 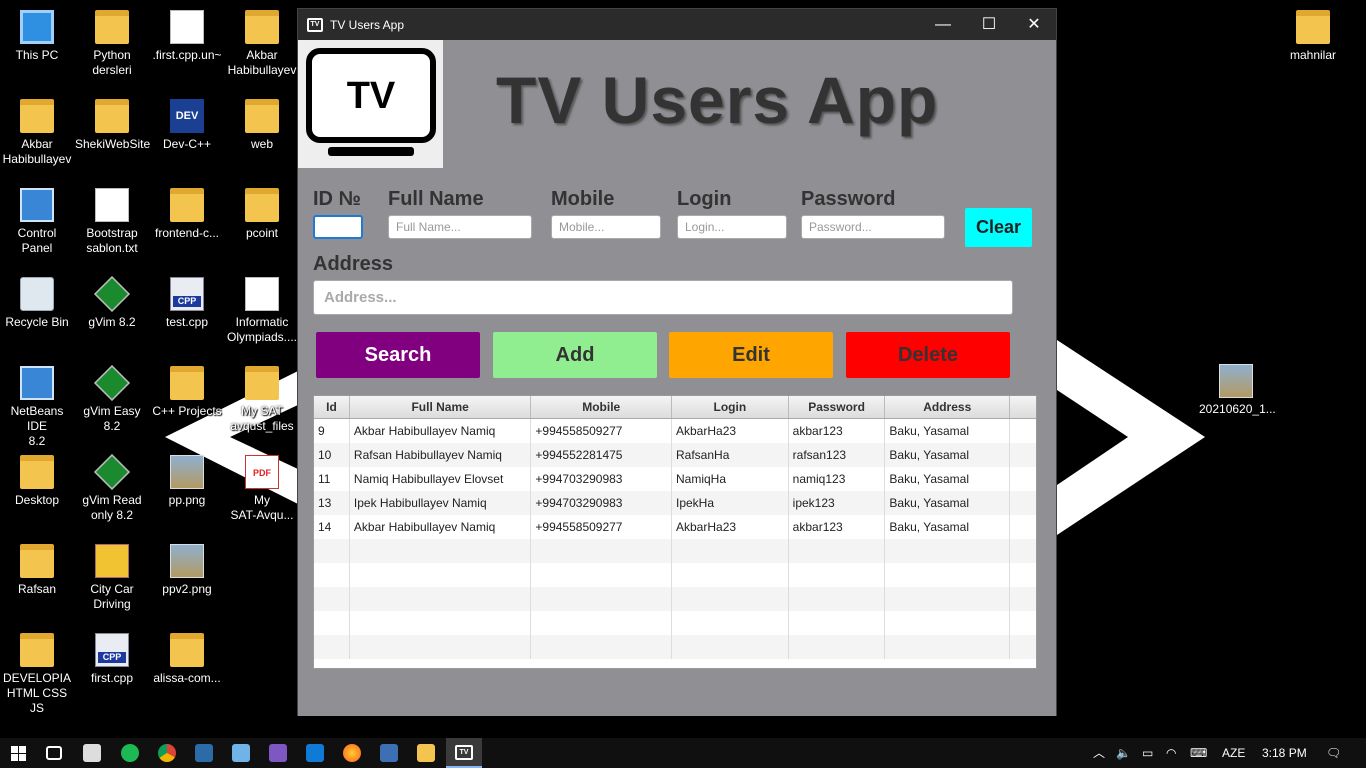 What do you see at coordinates (92, 753) in the screenshot?
I see `store-icon` at bounding box center [92, 753].